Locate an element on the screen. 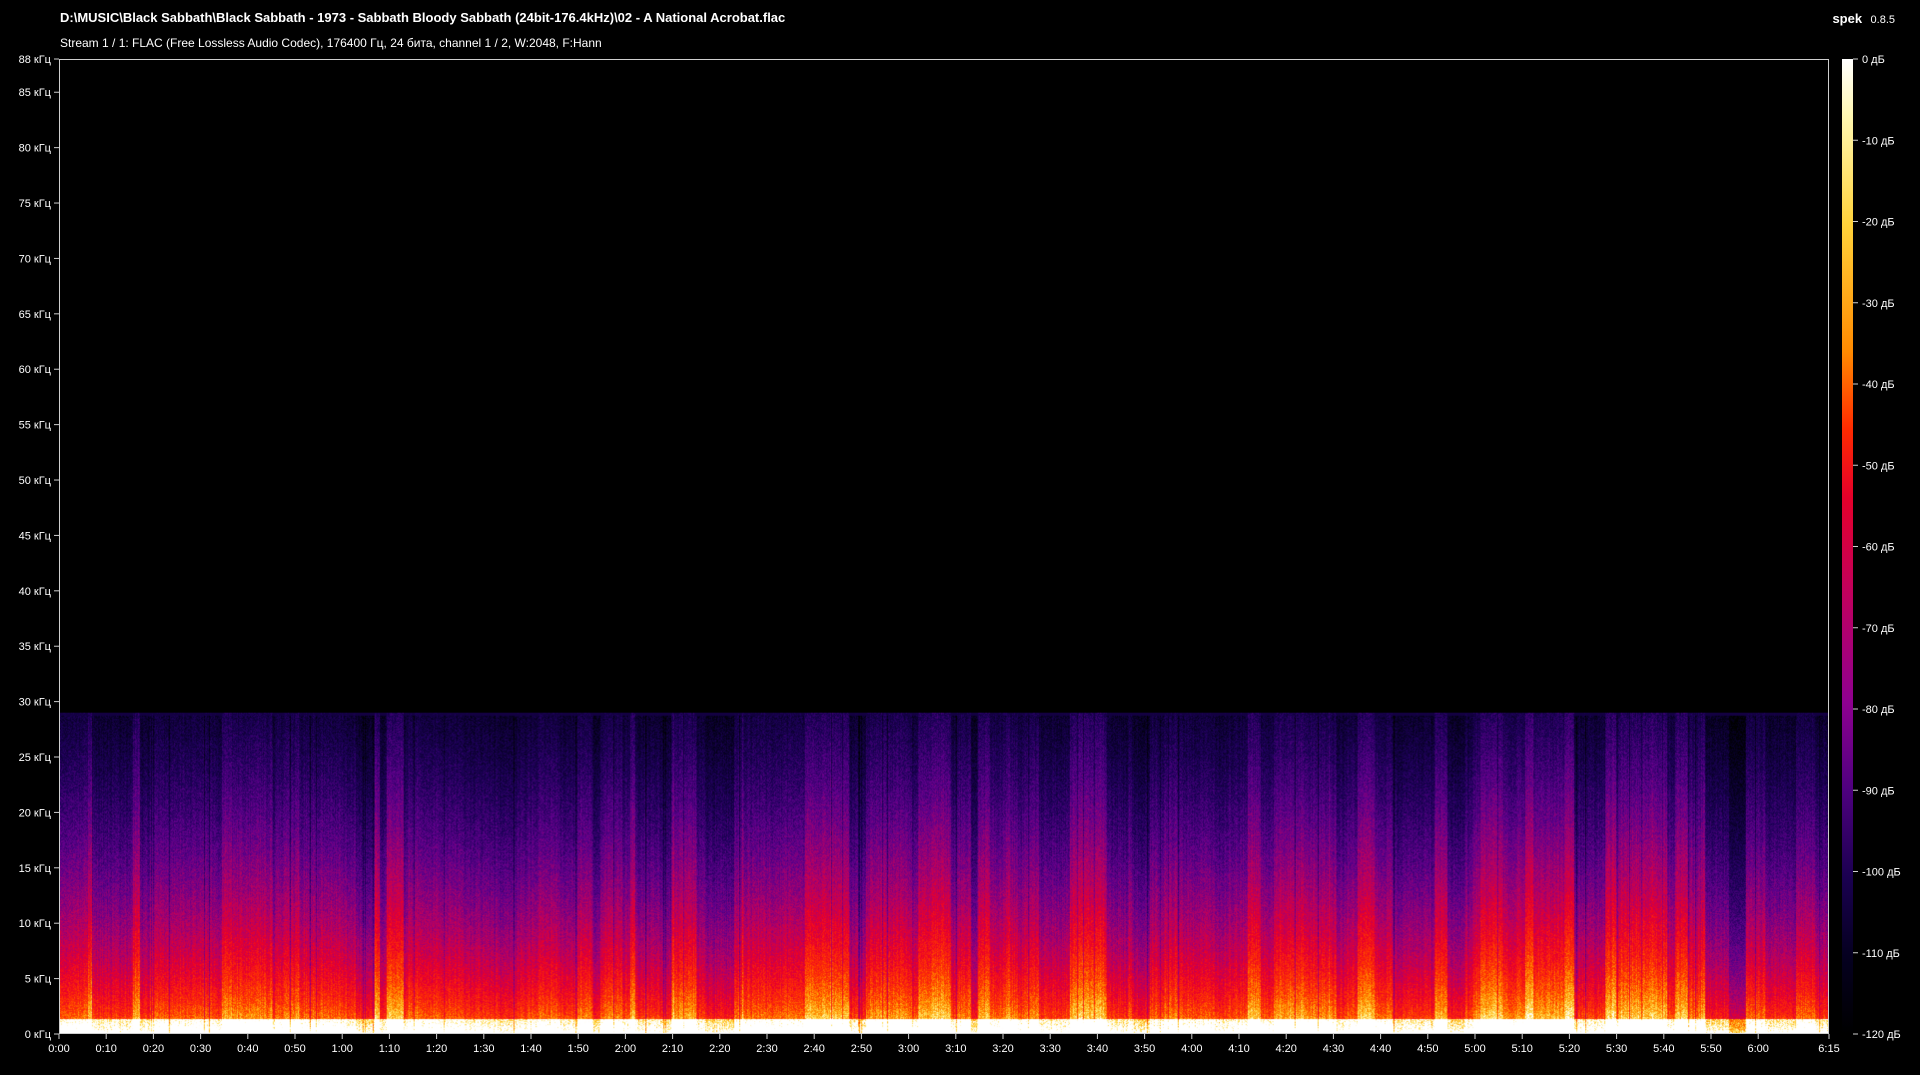  x-tick-label: 5:40 is located at coordinates (1663, 1049).